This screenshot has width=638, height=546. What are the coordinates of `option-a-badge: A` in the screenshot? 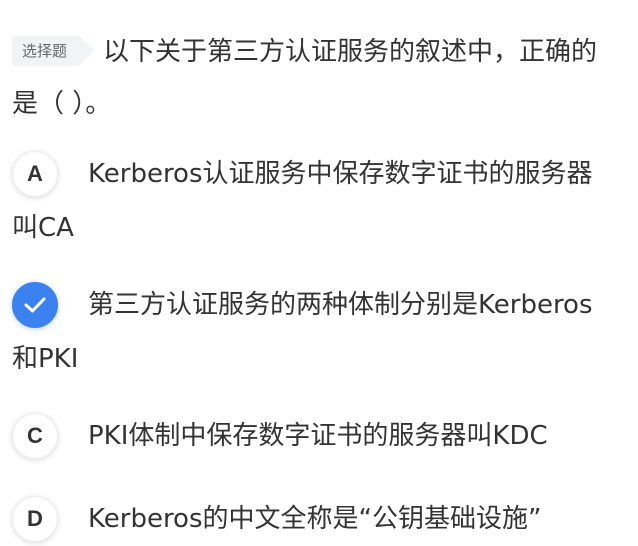 It's located at (35, 174).